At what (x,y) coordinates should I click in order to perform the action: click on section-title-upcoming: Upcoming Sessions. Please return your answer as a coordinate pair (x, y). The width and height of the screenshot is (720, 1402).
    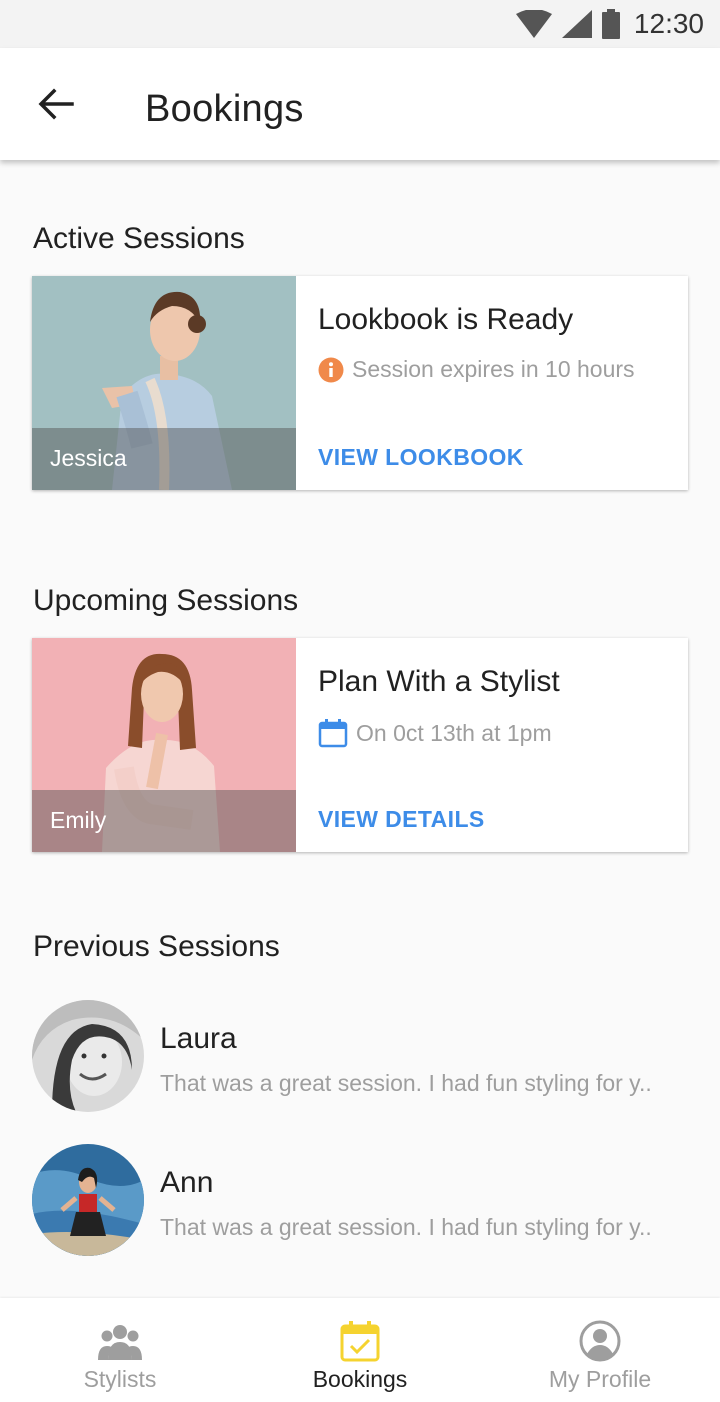
    Looking at the image, I should click on (166, 600).